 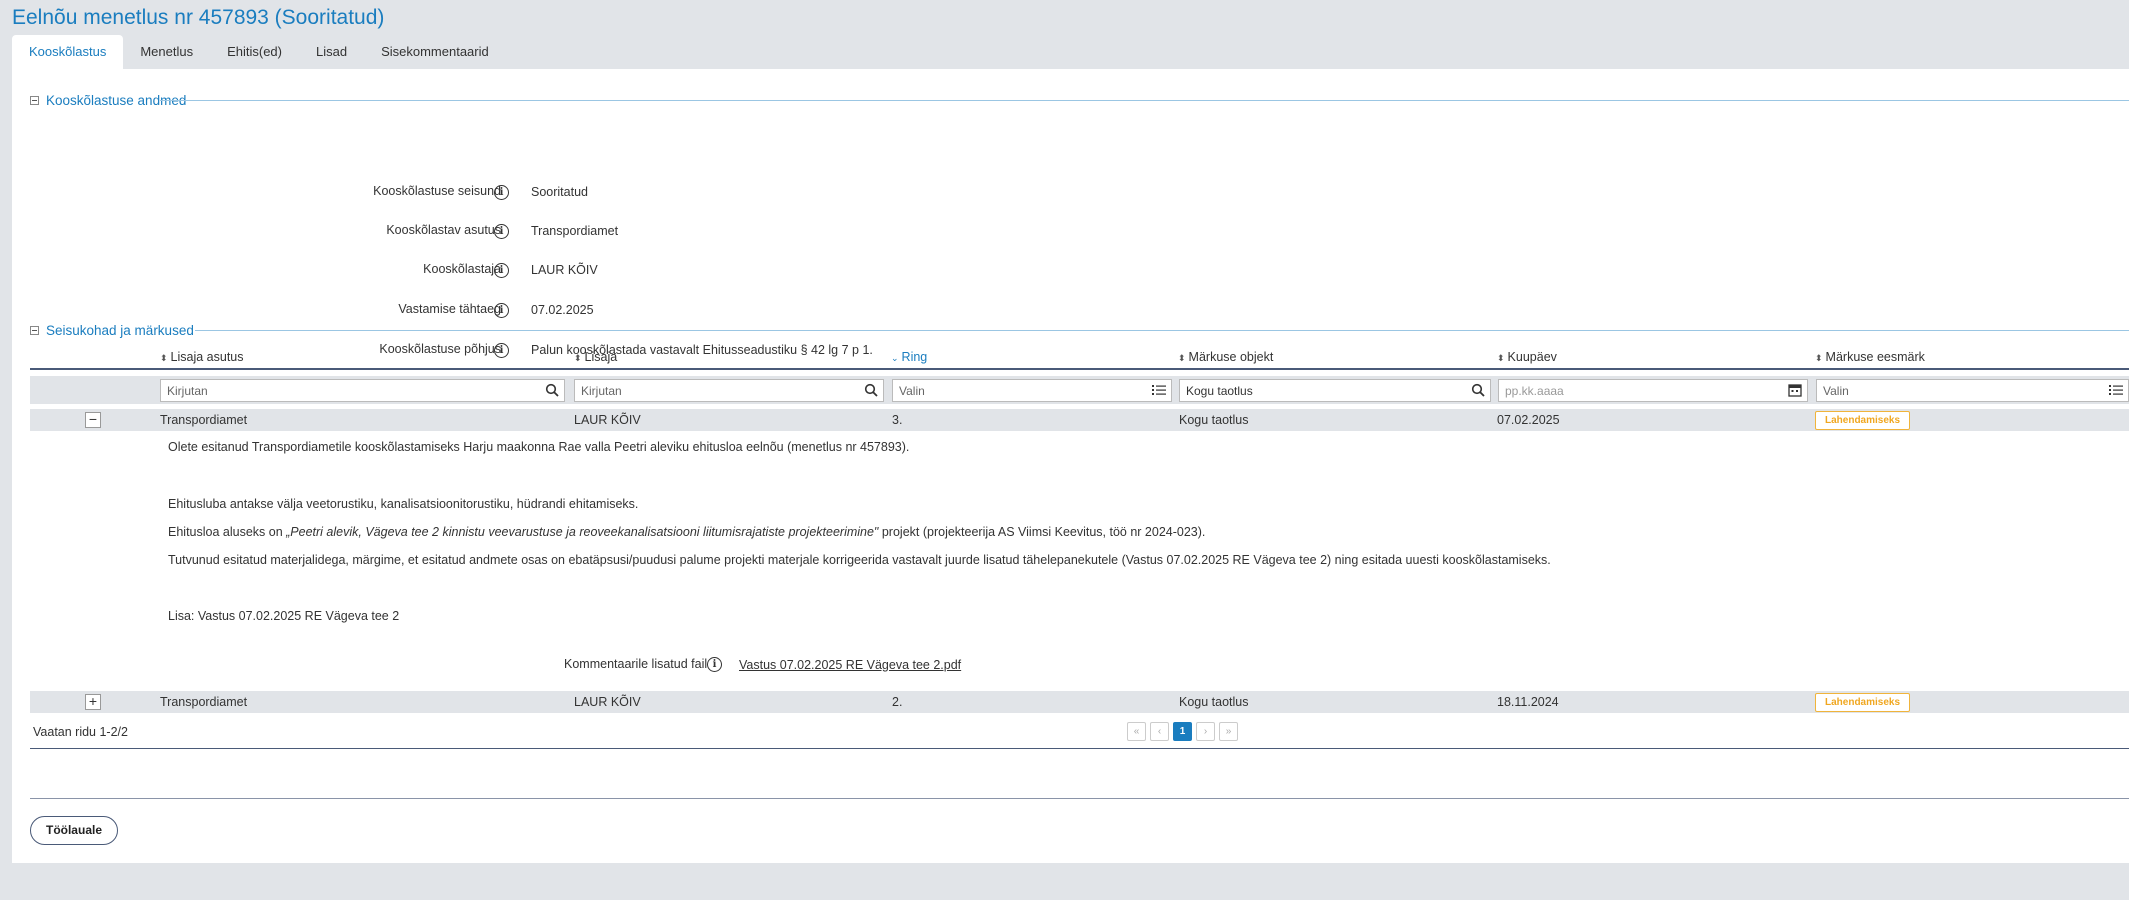 I want to click on prev-page-button: ‹, so click(x=1159, y=731).